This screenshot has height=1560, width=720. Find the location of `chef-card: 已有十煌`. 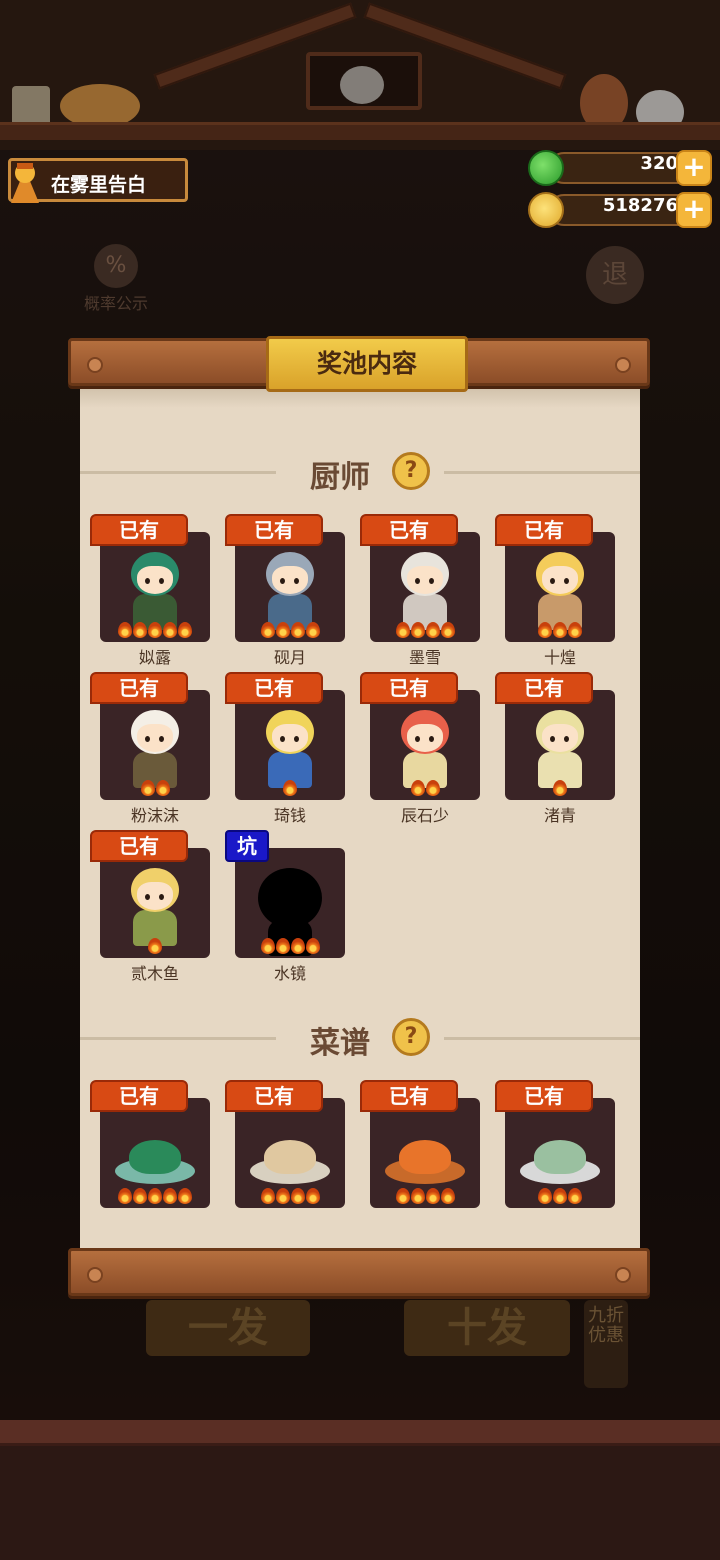

chef-card: 已有十煌 is located at coordinates (555, 593).